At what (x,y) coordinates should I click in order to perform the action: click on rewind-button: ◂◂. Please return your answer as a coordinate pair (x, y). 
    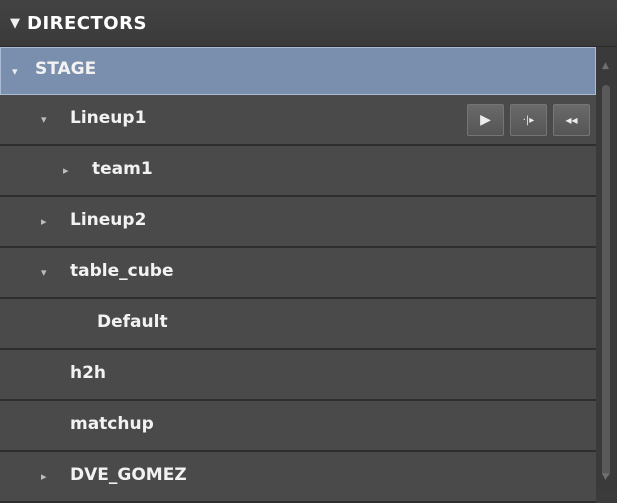
    Looking at the image, I should click on (571, 120).